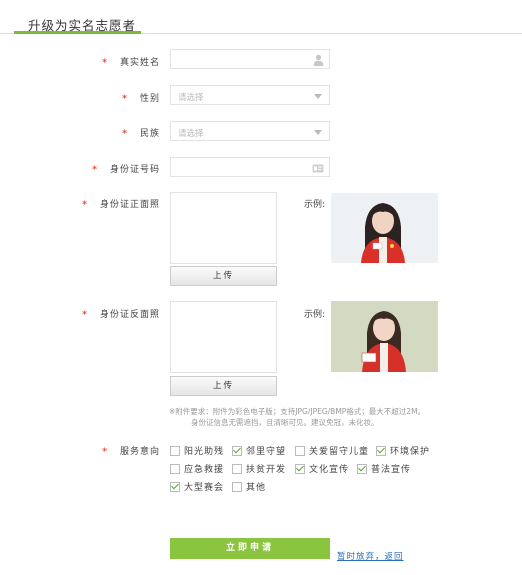 The image size is (522, 575). What do you see at coordinates (339, 452) in the screenshot?
I see `service-option-label: 关爱留守儿童` at bounding box center [339, 452].